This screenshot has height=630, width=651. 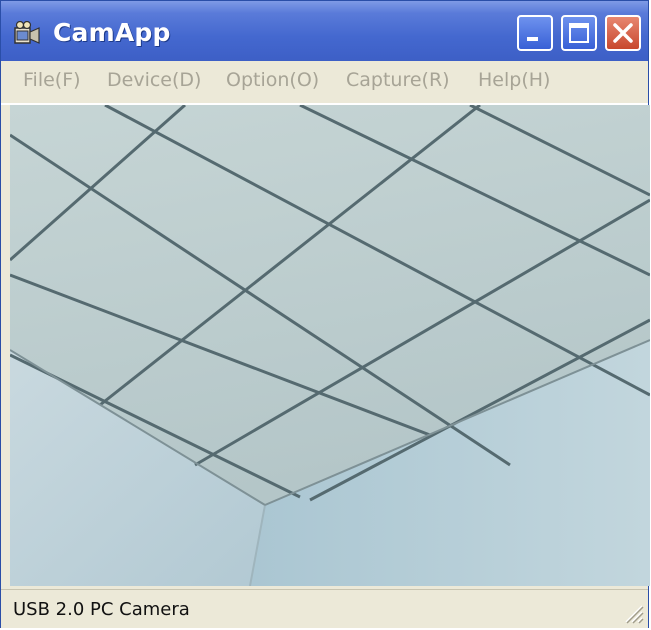 I want to click on close-button, so click(x=623, y=33).